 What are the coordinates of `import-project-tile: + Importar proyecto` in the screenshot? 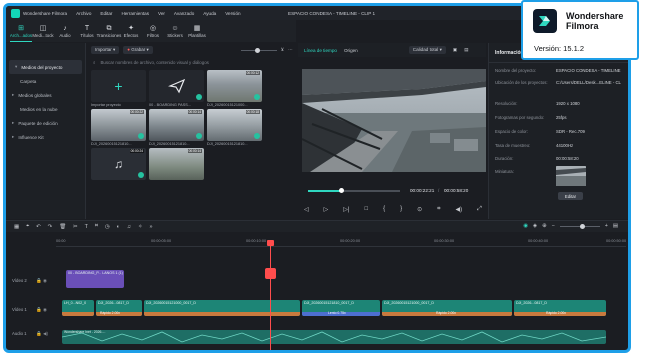 It's located at (118, 88).